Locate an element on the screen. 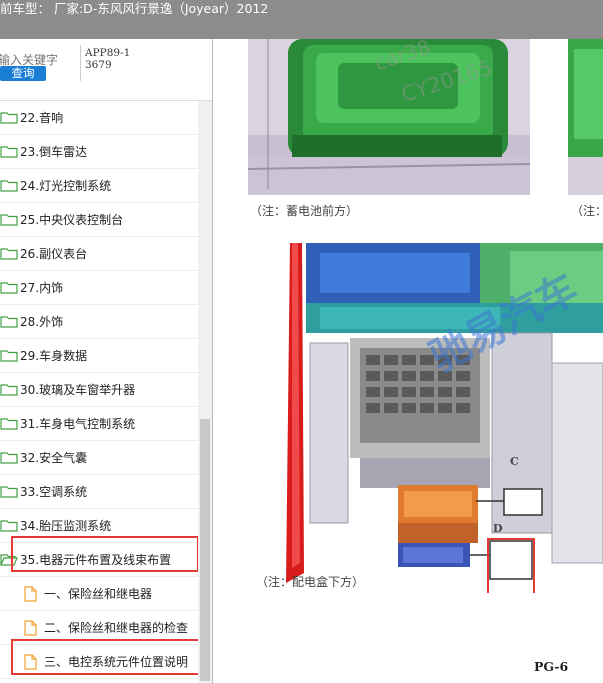  tree-item: 27.内饰 is located at coordinates (99, 288).